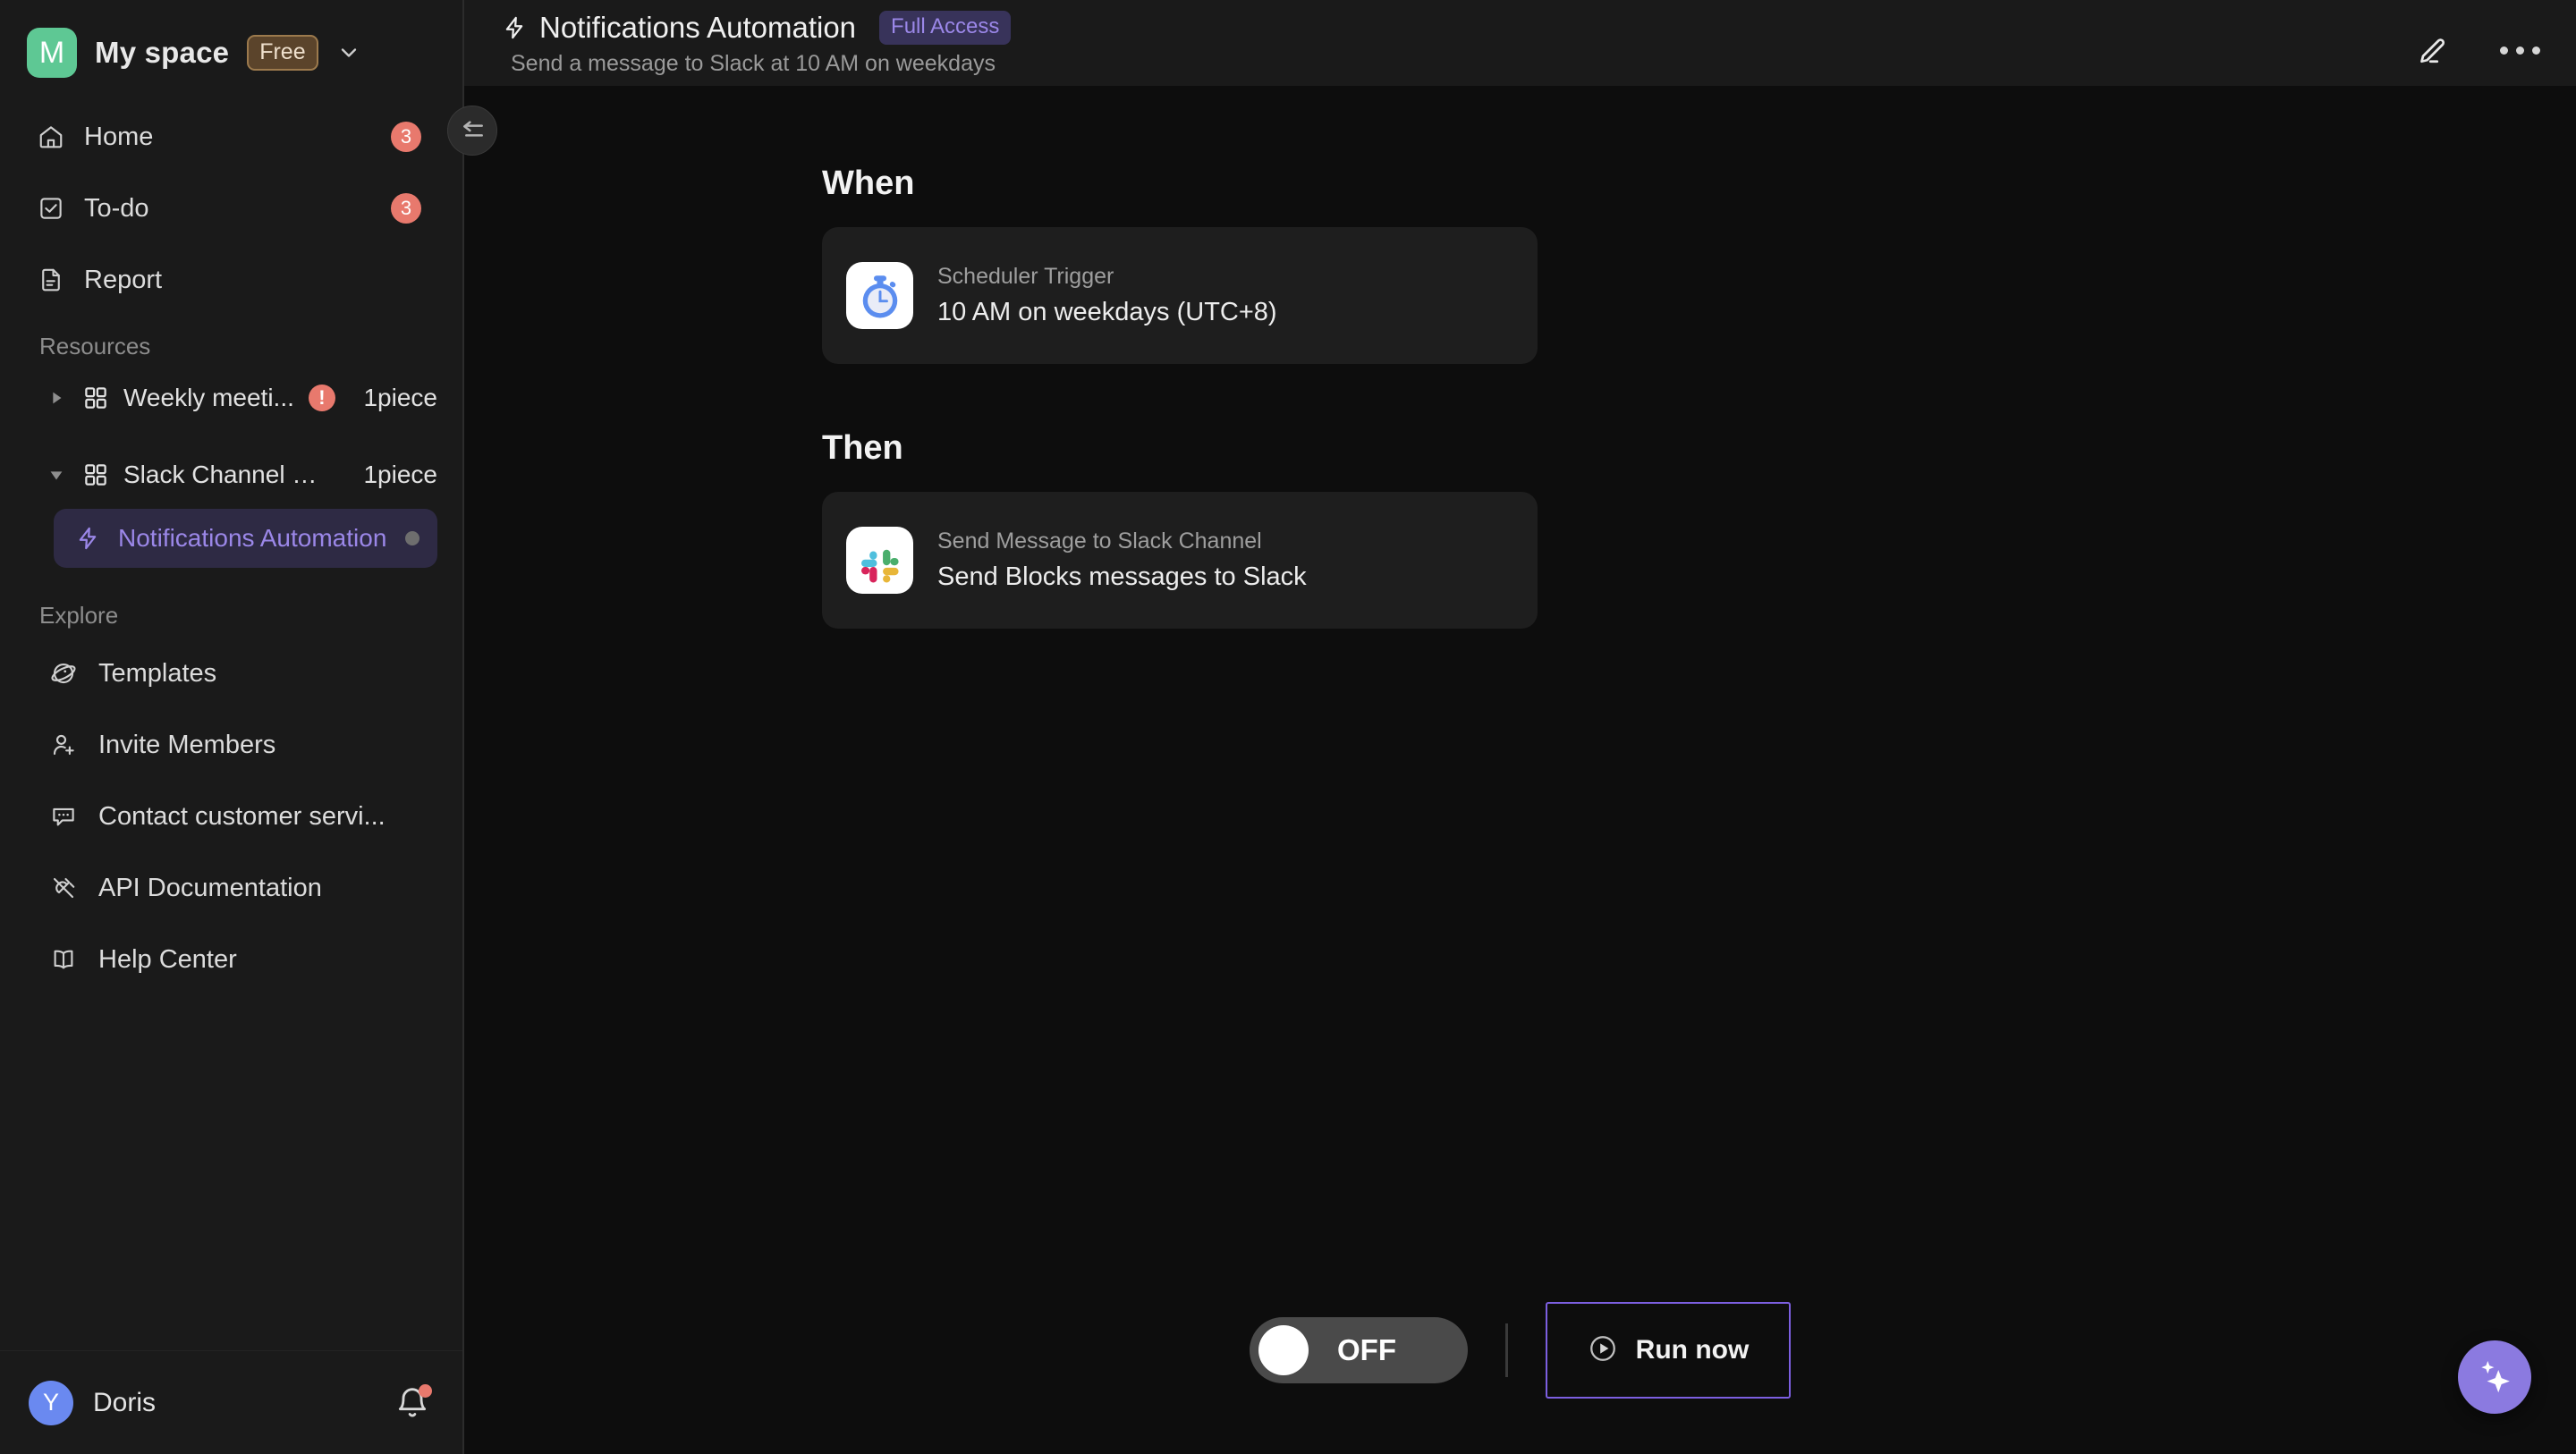  Describe the element at coordinates (406, 137) in the screenshot. I see `home-badge-count: 3` at that location.